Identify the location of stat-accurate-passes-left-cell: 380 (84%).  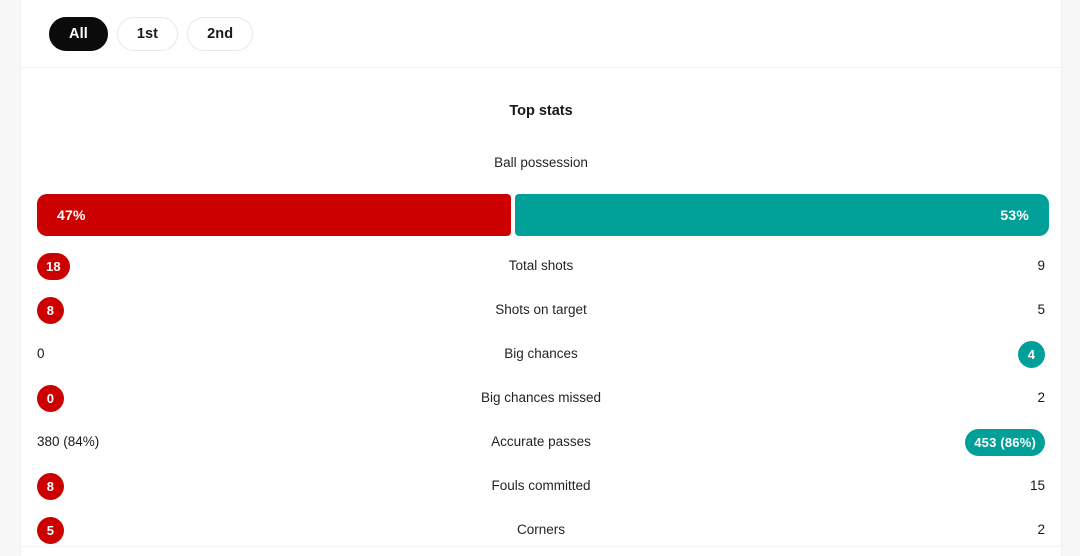
(192, 442).